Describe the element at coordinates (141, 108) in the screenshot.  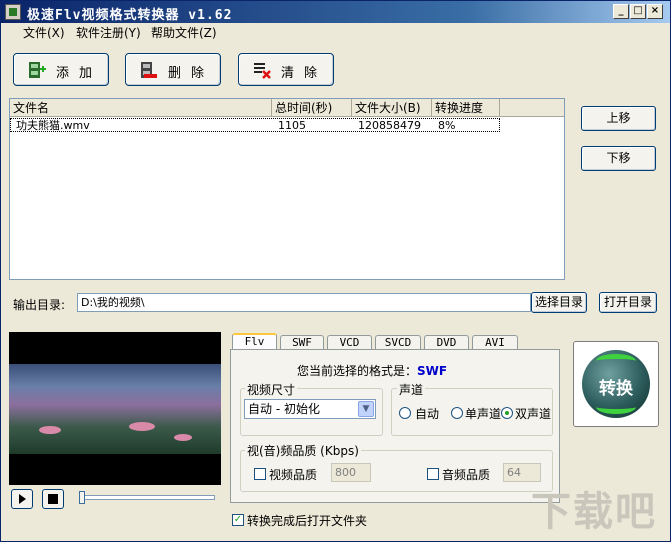
I see `column-filename: 文件名` at that location.